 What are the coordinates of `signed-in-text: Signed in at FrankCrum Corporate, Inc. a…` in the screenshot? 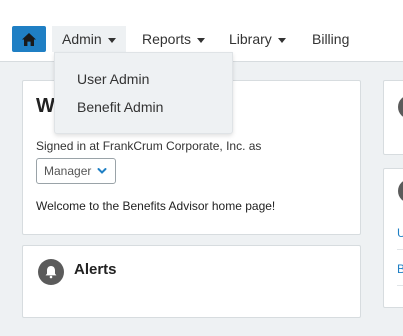 It's located at (149, 146).